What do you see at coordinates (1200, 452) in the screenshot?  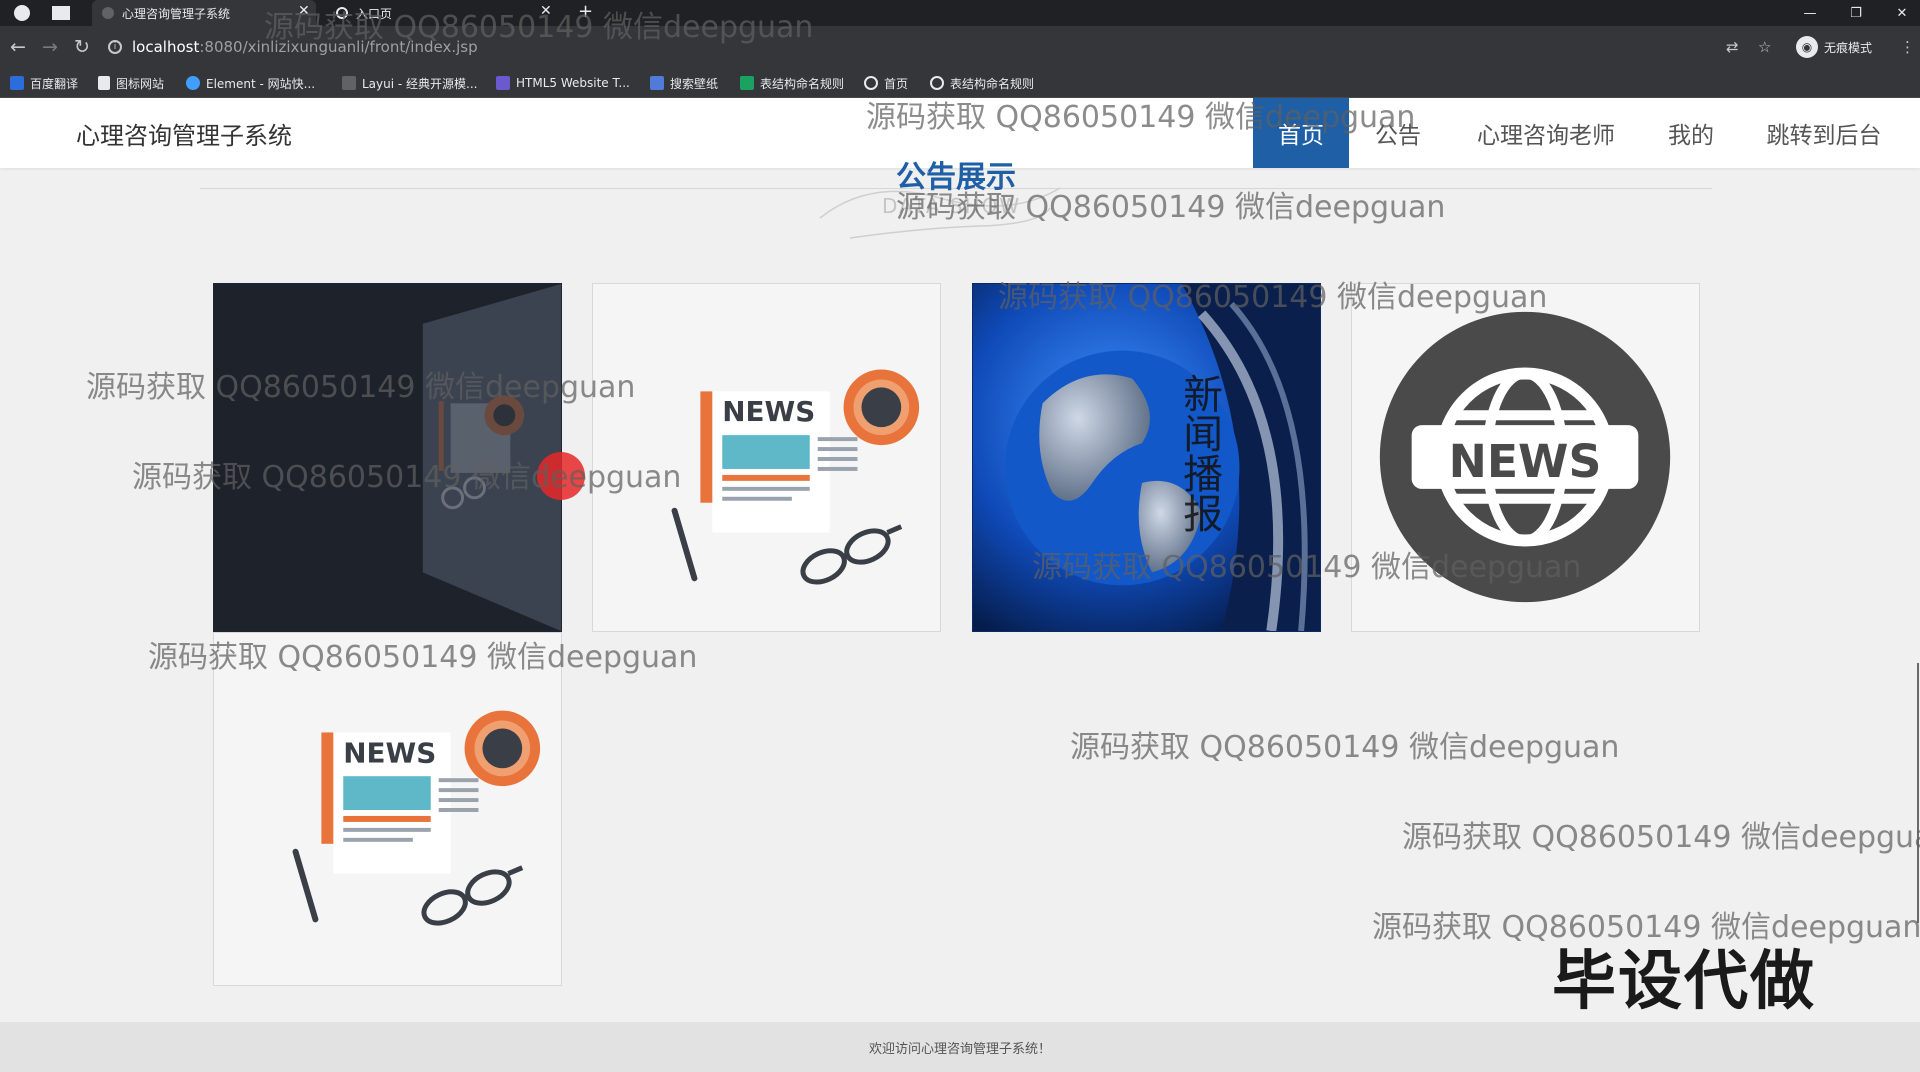 I see `broadcast-label: 新闻播报` at bounding box center [1200, 452].